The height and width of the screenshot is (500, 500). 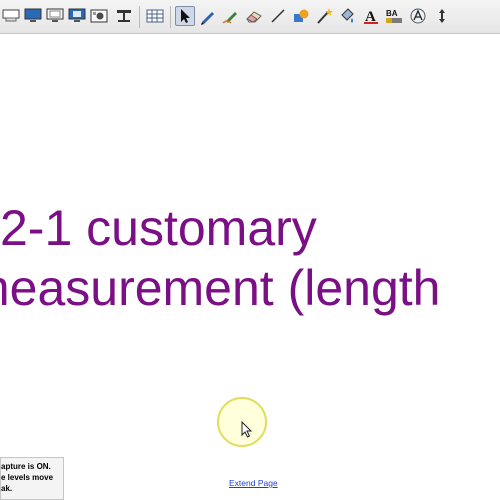 What do you see at coordinates (254, 16) in the screenshot?
I see `eraser-icon` at bounding box center [254, 16].